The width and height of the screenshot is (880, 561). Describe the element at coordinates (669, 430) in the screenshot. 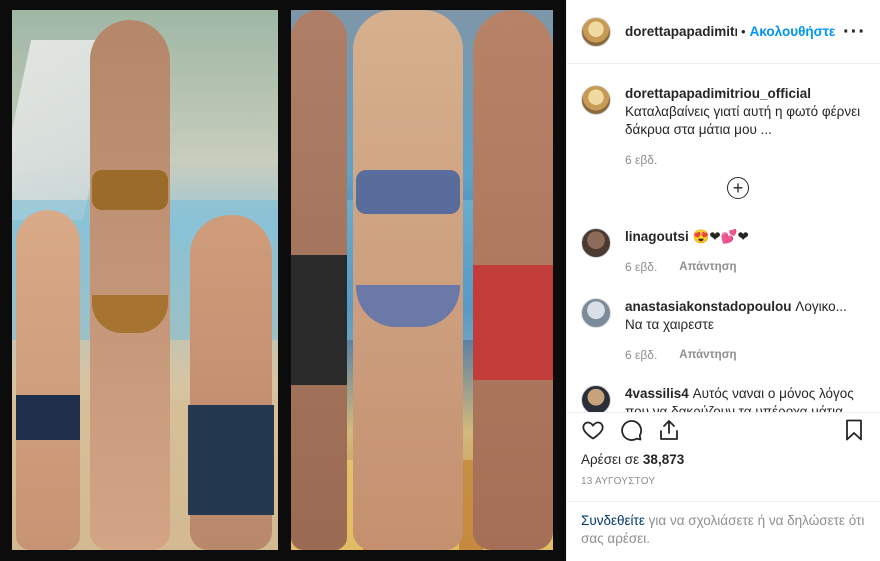

I see `share-icon` at that location.